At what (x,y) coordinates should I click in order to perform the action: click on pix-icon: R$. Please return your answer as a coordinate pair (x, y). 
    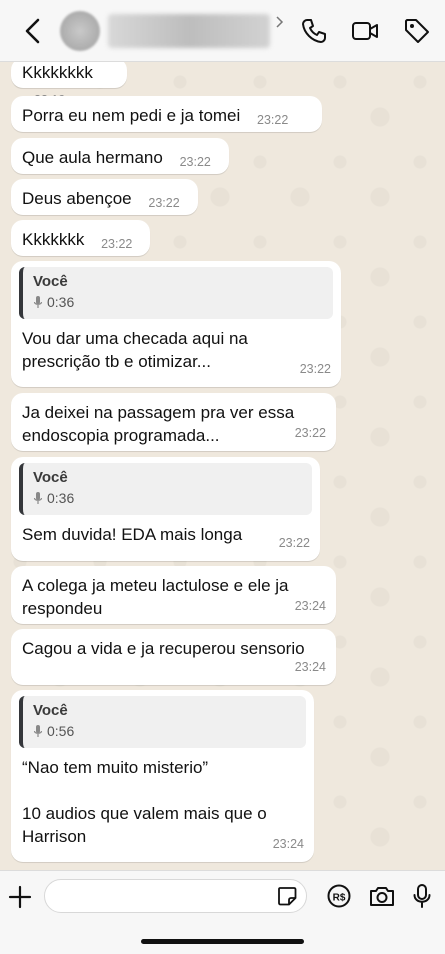
    Looking at the image, I should click on (339, 896).